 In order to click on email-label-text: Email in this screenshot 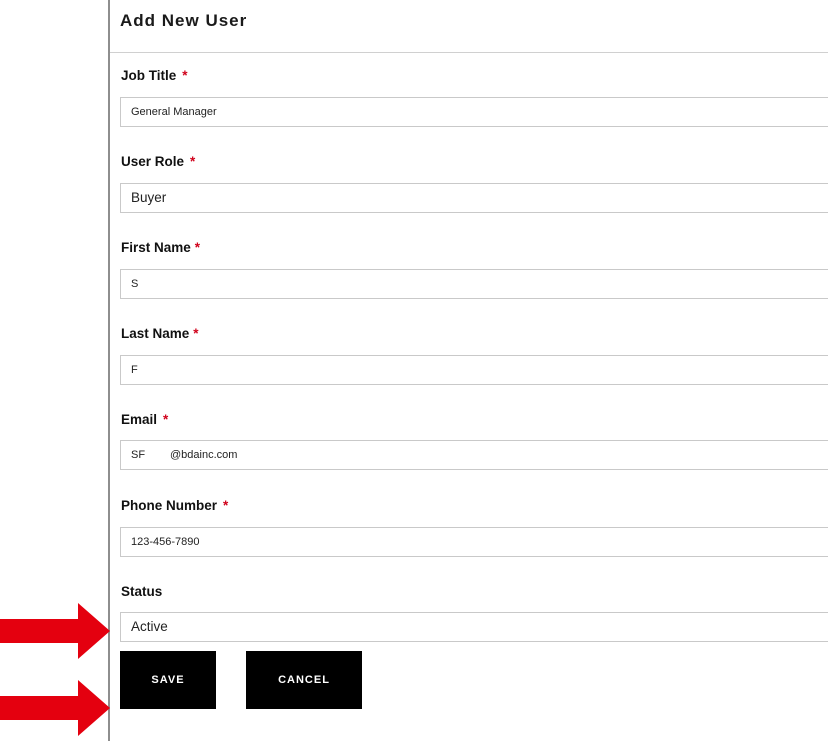, I will do `click(139, 419)`.